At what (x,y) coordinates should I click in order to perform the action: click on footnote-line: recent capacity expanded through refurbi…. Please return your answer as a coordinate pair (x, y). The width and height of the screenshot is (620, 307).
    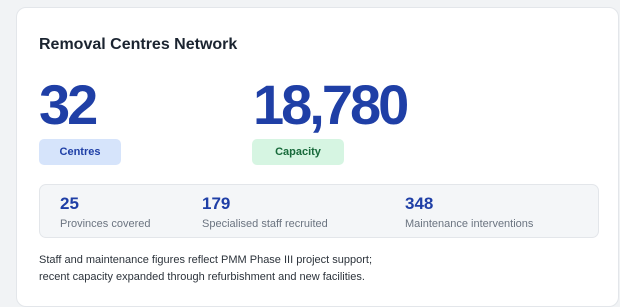
    Looking at the image, I should click on (202, 277).